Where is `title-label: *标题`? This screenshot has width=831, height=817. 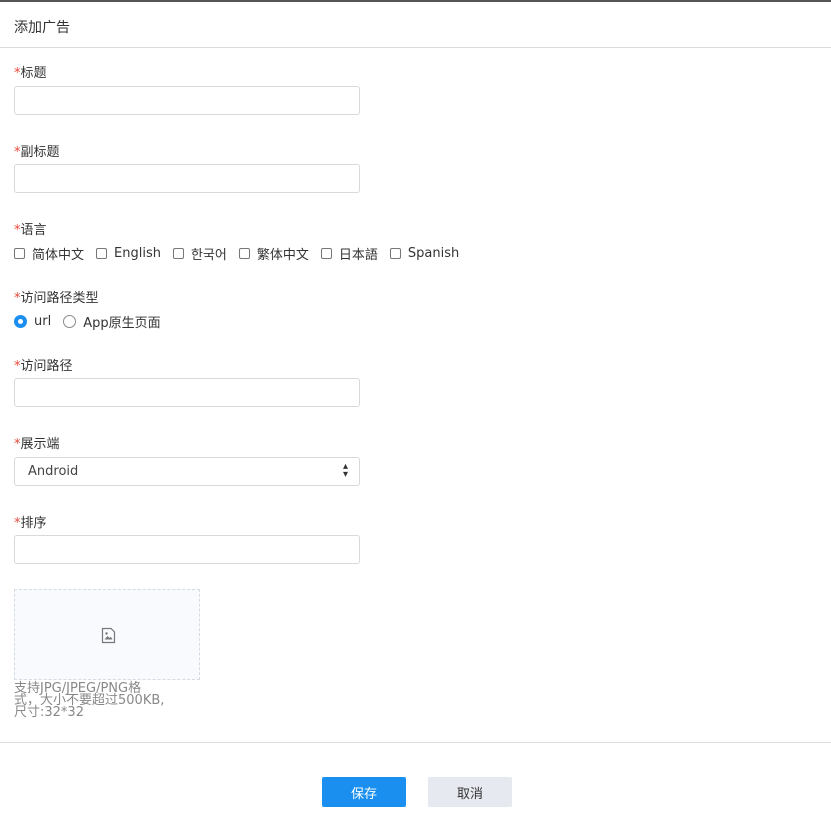 title-label: *标题 is located at coordinates (30, 71).